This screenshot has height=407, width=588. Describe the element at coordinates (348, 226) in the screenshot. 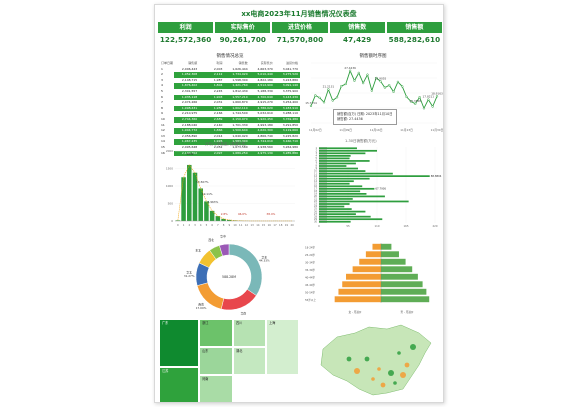

I see `tick-label: 55` at that location.